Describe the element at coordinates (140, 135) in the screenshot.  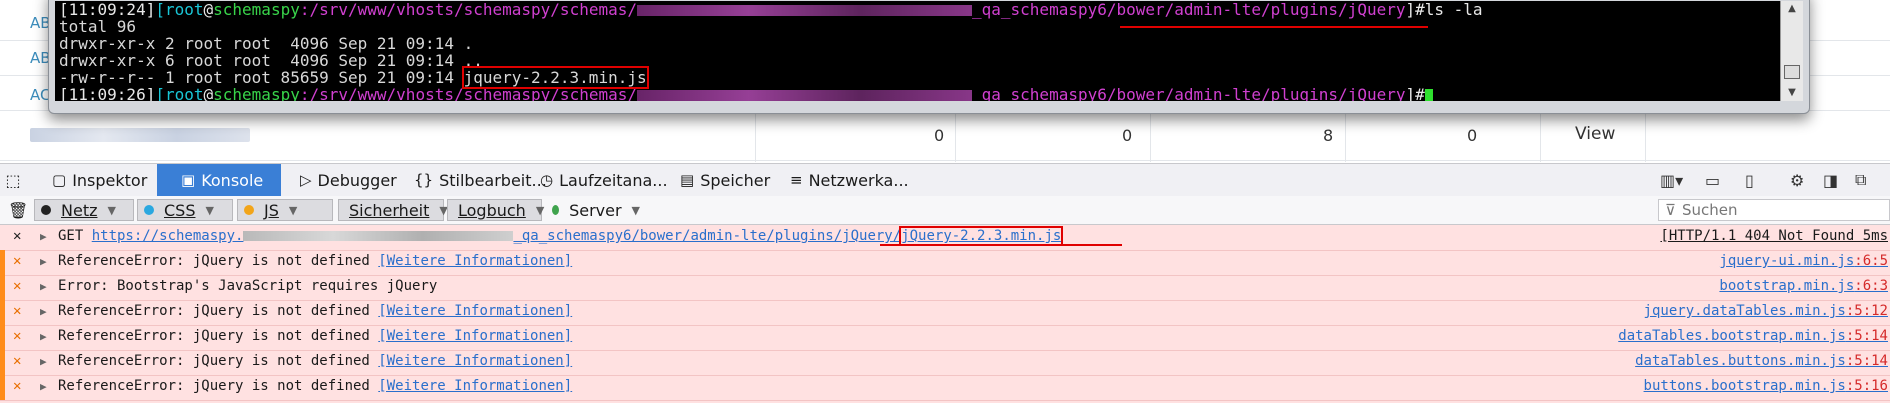
I see `redacted-name` at that location.